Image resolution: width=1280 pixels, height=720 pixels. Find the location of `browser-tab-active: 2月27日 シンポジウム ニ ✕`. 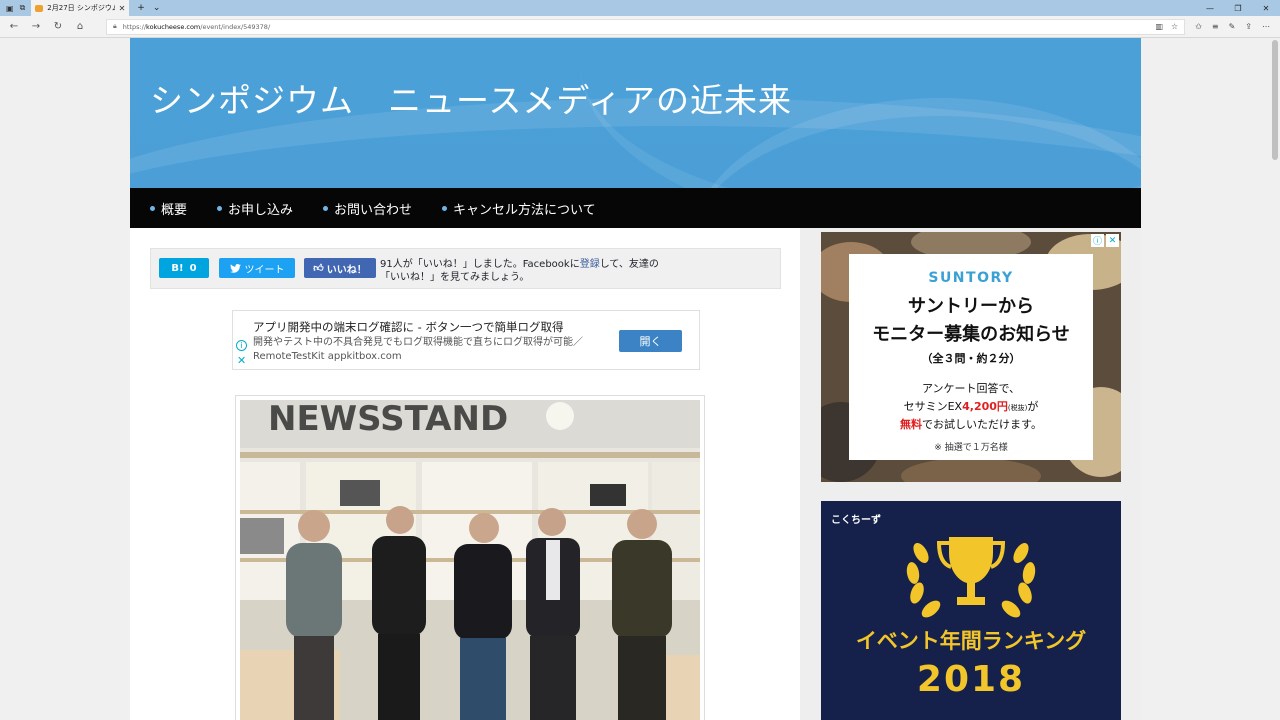

browser-tab-active: 2月27日 シンポジウム ニ ✕ is located at coordinates (80, 8).